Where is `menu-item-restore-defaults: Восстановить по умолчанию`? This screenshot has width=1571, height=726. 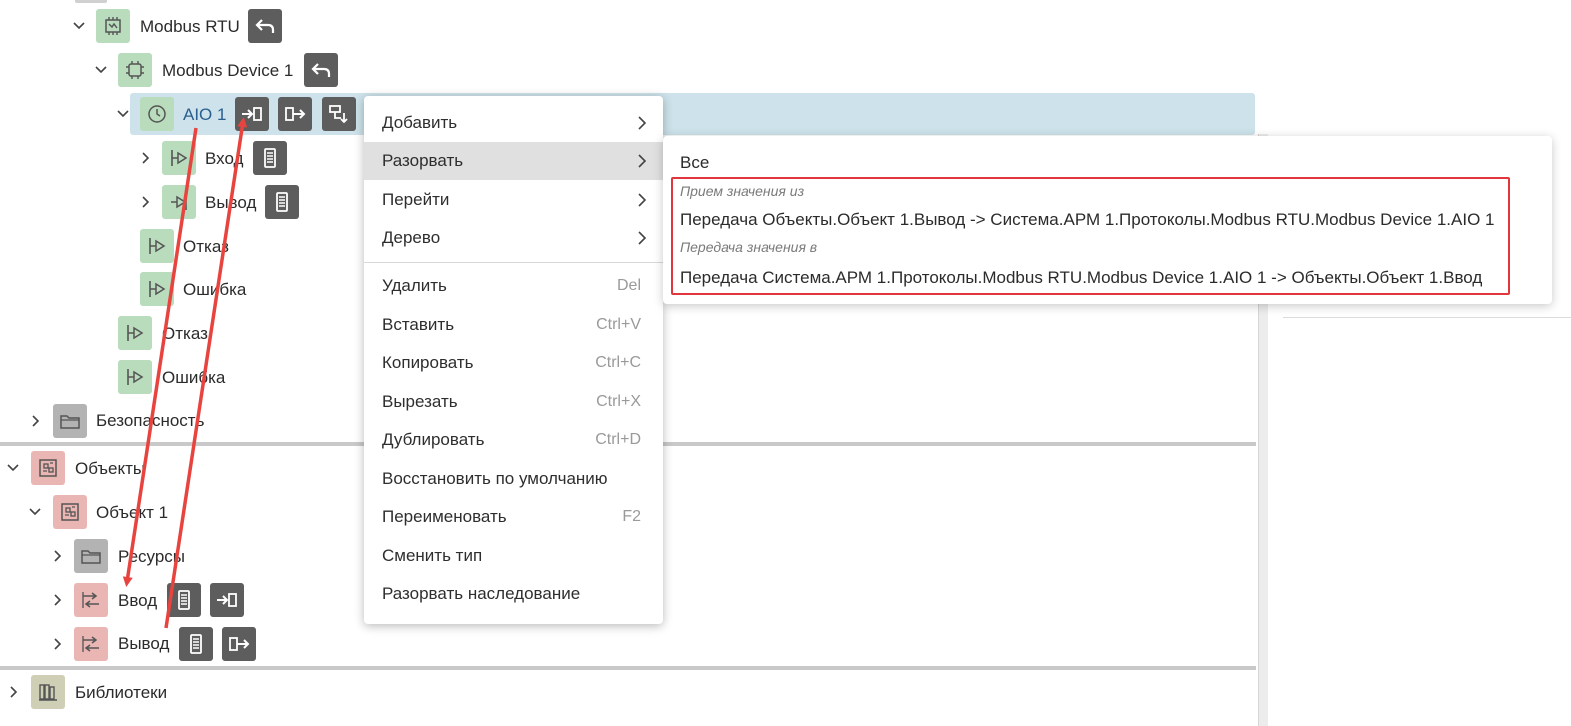
menu-item-restore-defaults: Восстановить по умолчанию is located at coordinates (513, 479).